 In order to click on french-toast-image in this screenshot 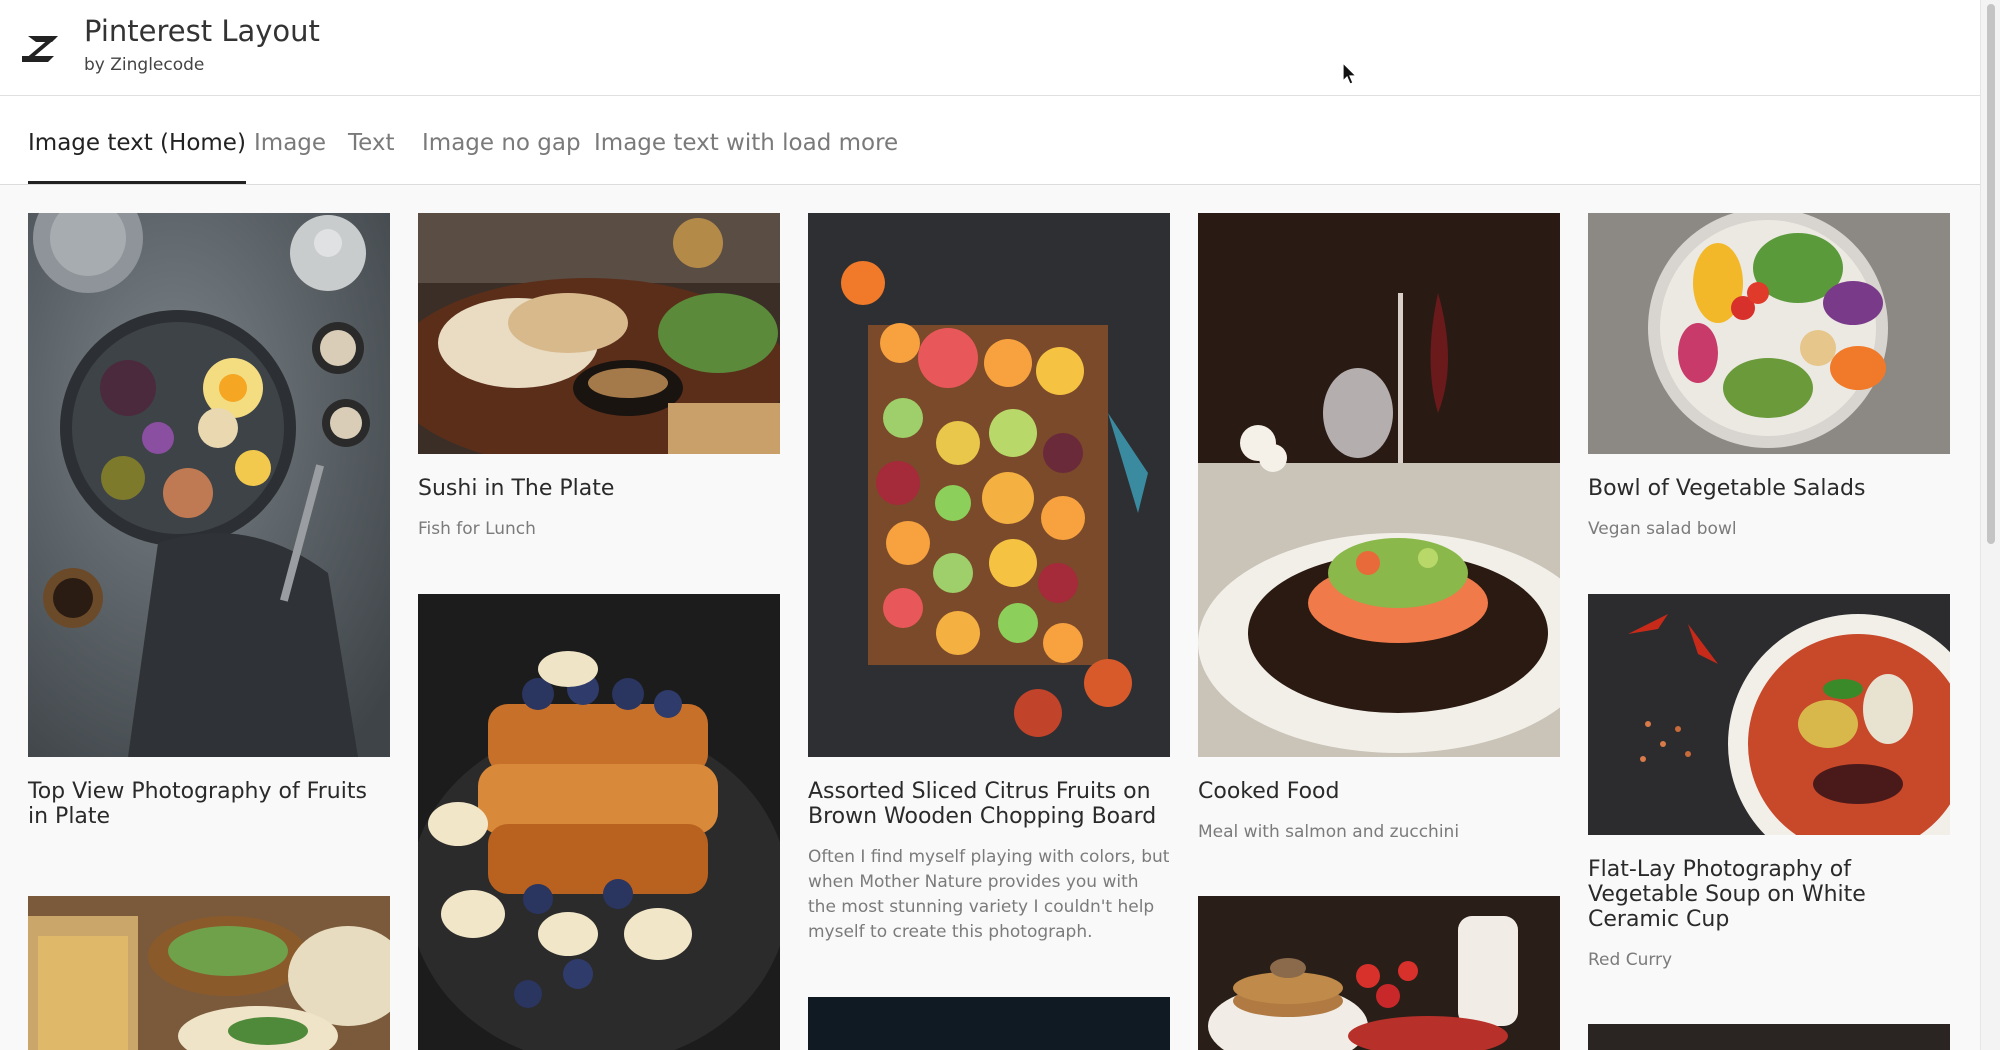, I will do `click(599, 822)`.